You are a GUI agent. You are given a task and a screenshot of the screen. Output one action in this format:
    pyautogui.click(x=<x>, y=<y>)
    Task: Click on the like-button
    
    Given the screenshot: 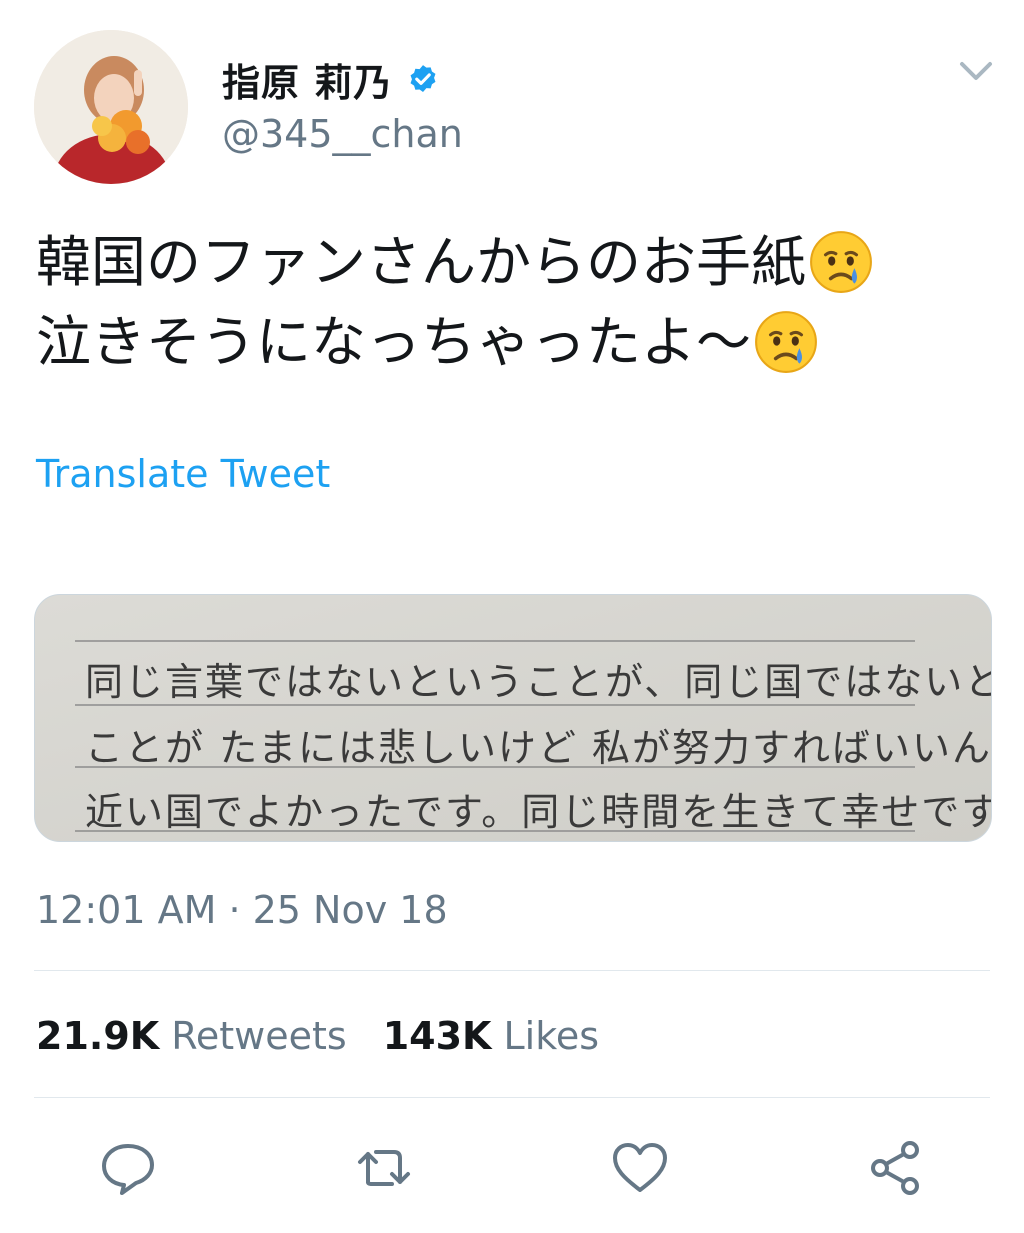 What is the action you would take?
    pyautogui.click(x=640, y=1168)
    